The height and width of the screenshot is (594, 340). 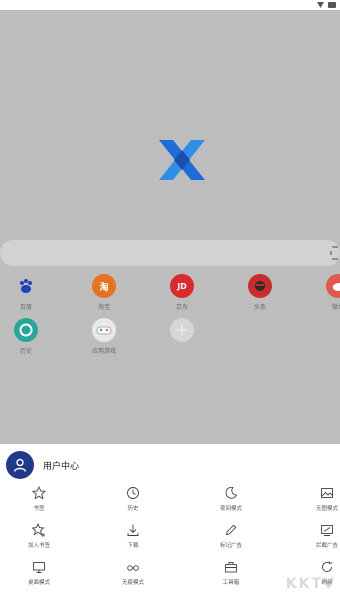 I want to click on menu-item-toolbox: 工具箱, so click(x=231, y=573).